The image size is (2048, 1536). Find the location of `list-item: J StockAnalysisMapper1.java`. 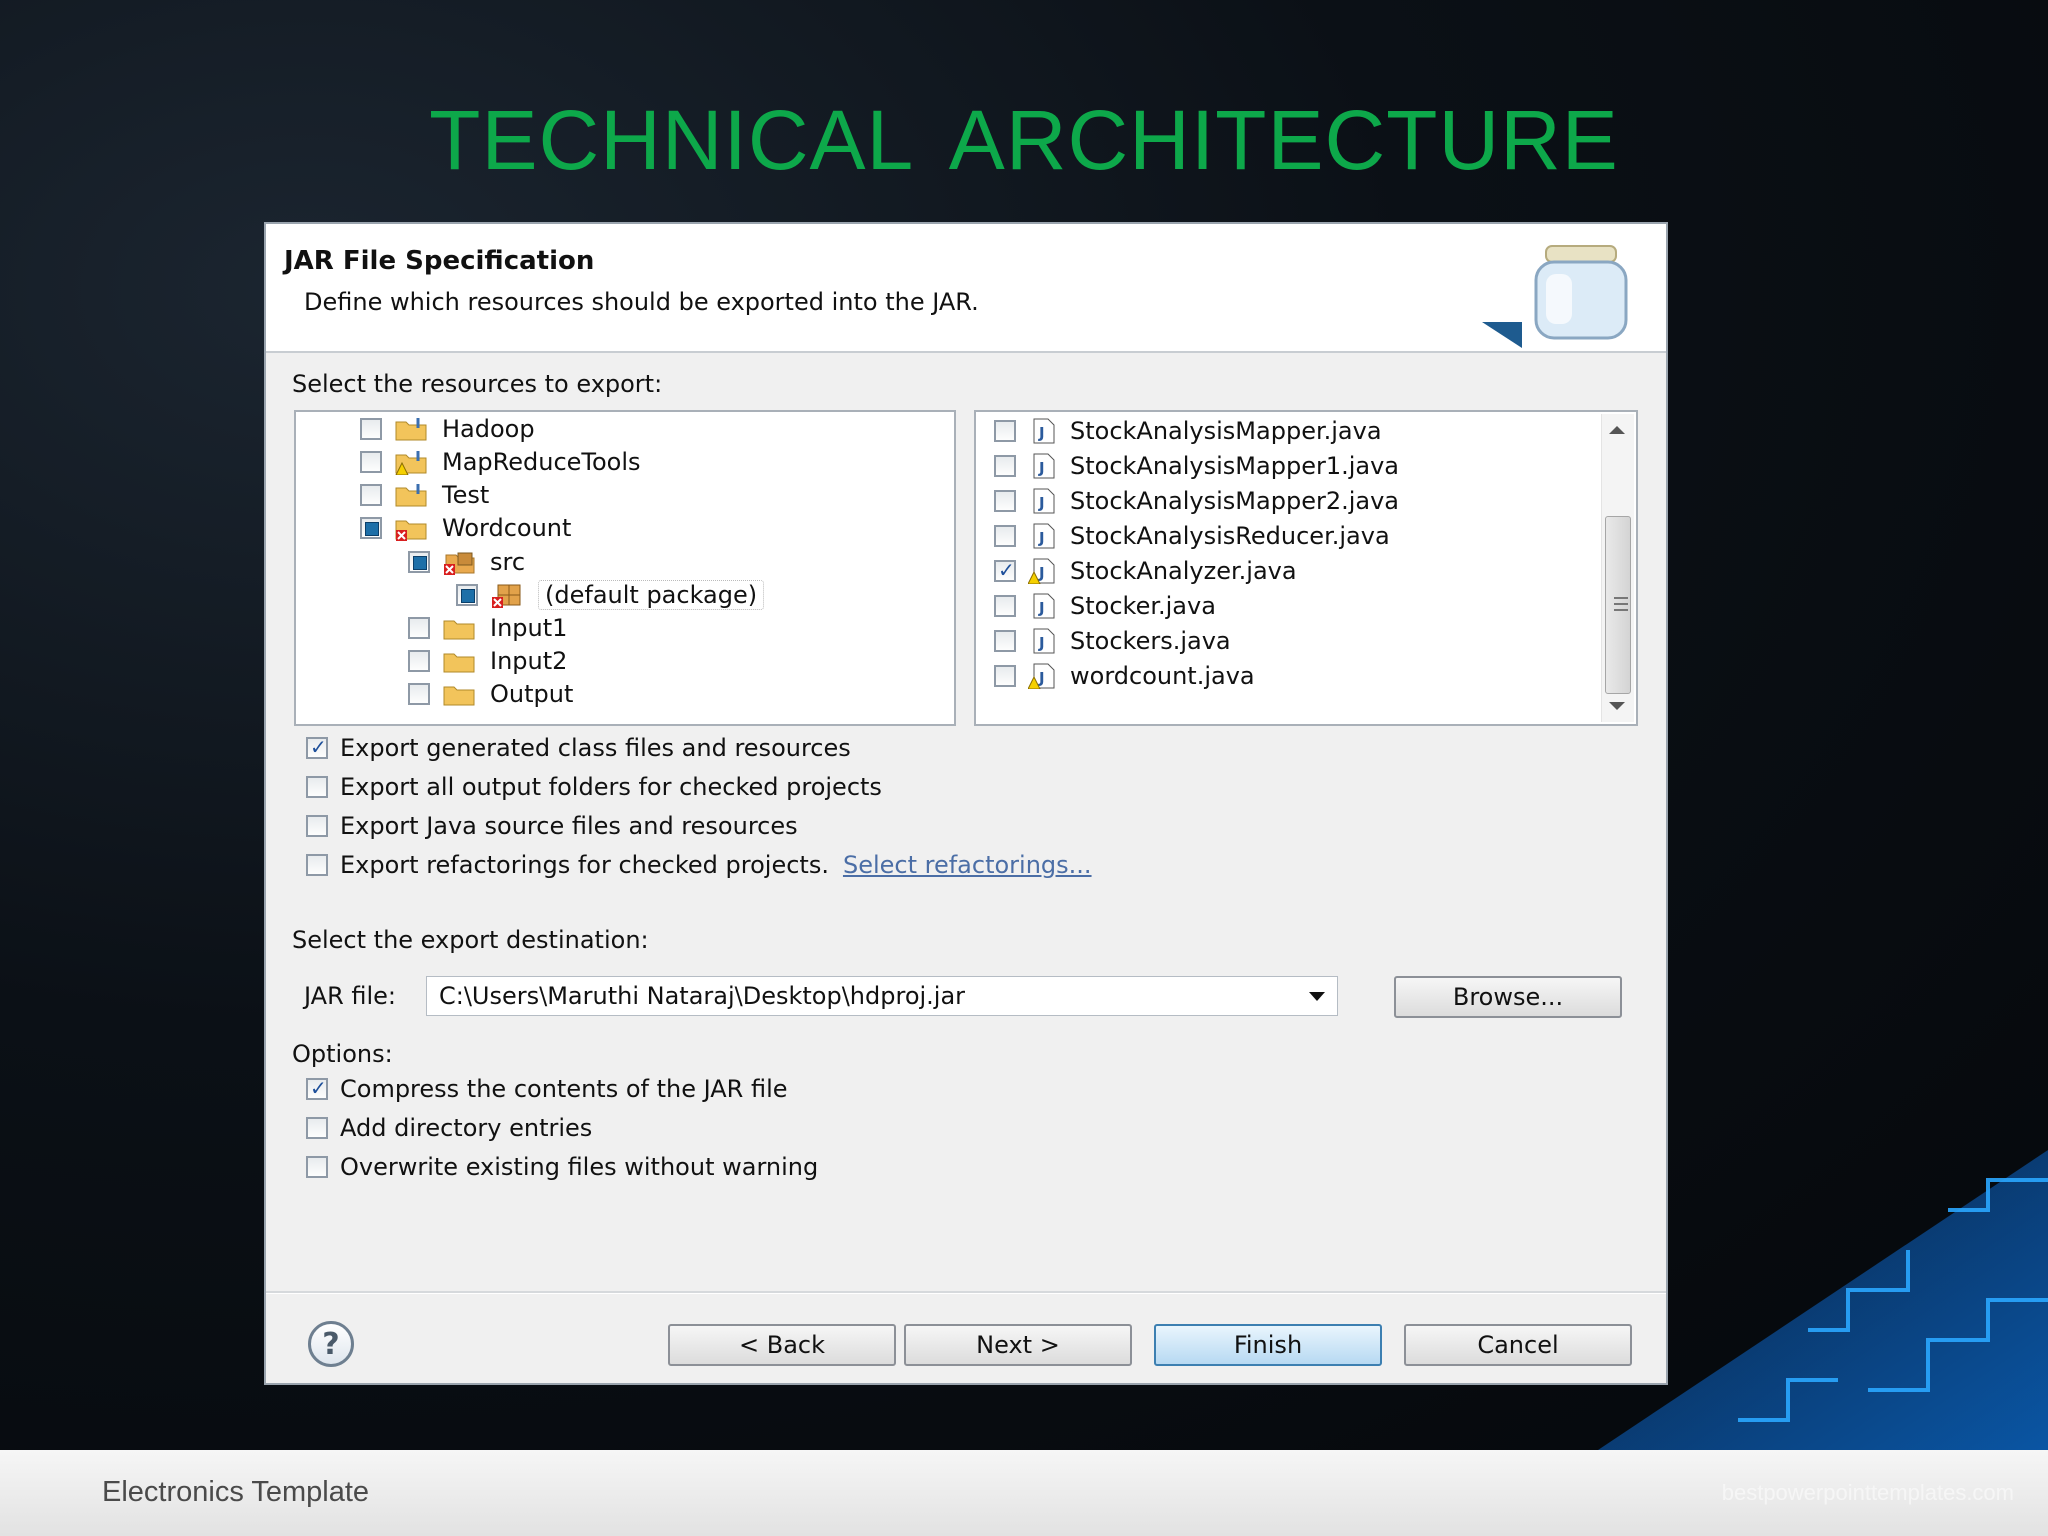

list-item: J StockAnalysisMapper1.java is located at coordinates (1196, 466).